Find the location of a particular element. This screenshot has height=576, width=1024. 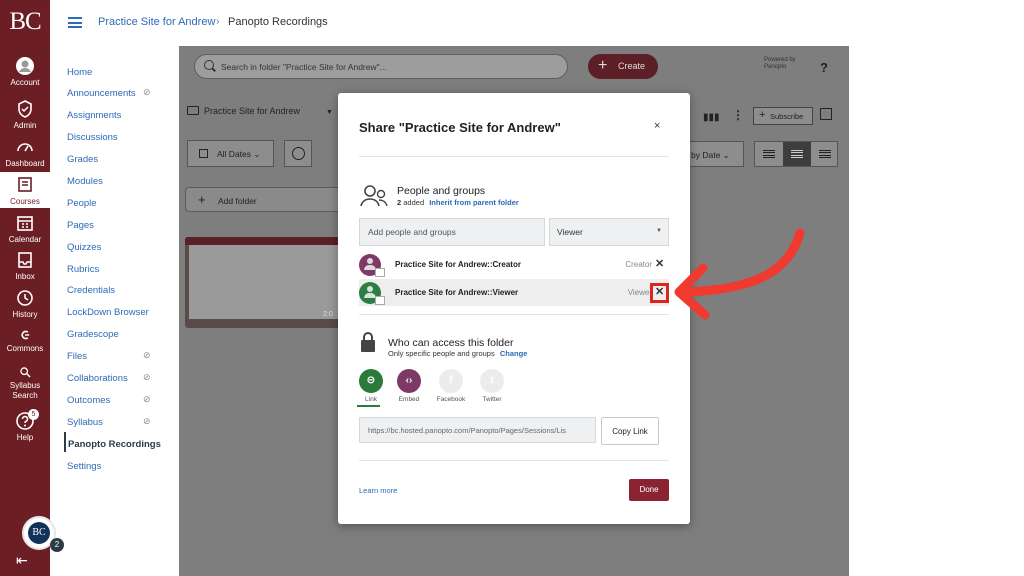

nav-calendar: Calendar is located at coordinates (25, 228).